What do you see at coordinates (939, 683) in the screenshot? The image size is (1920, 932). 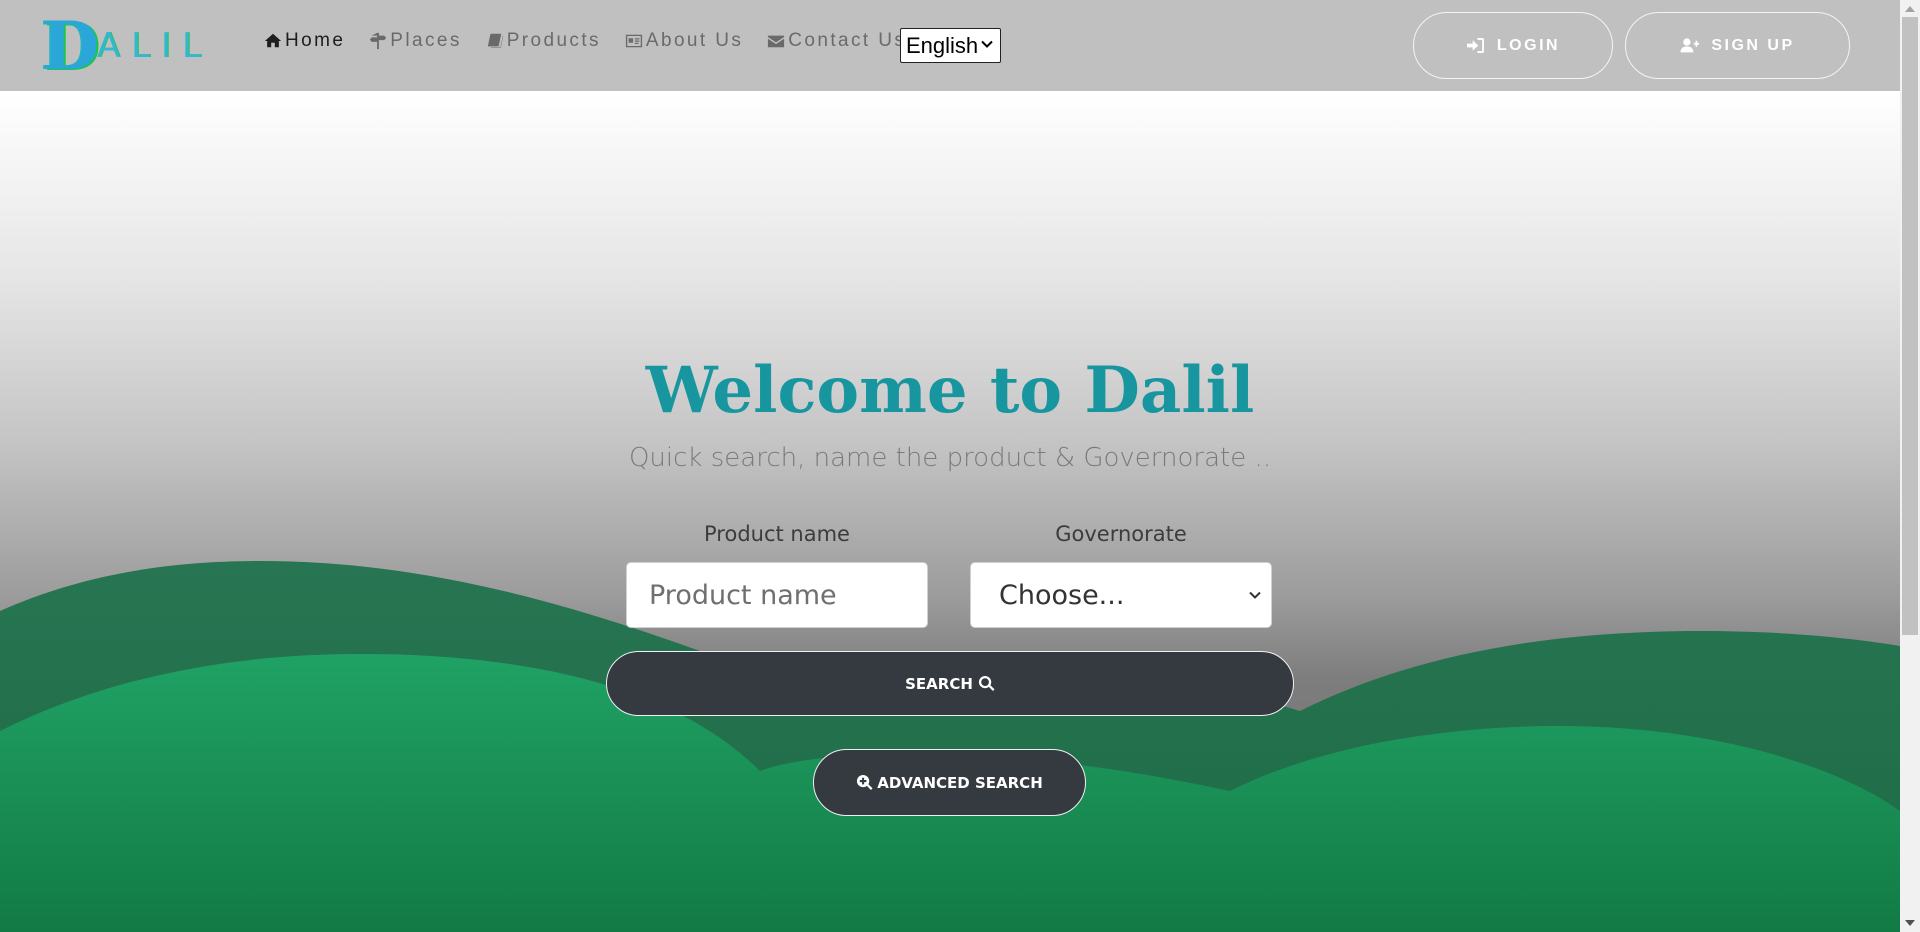 I see `search-label: SEARCH` at bounding box center [939, 683].